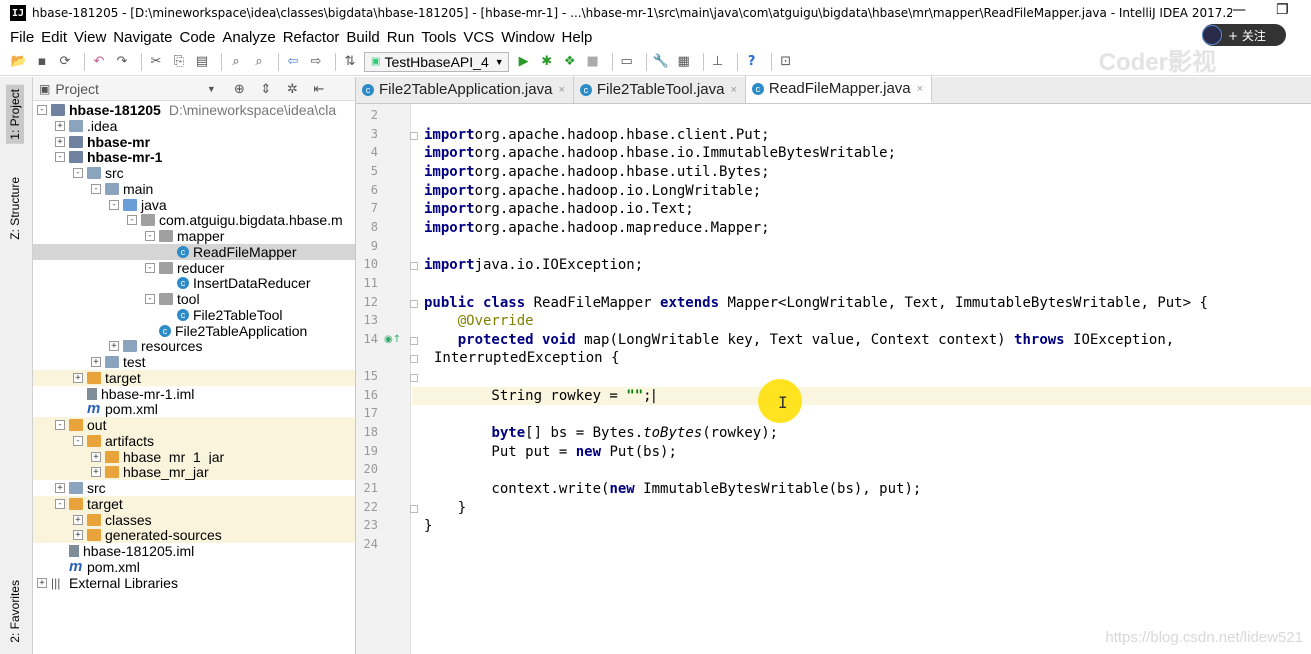 The width and height of the screenshot is (1311, 654). What do you see at coordinates (197, 37) in the screenshot?
I see `menu-code: Code` at bounding box center [197, 37].